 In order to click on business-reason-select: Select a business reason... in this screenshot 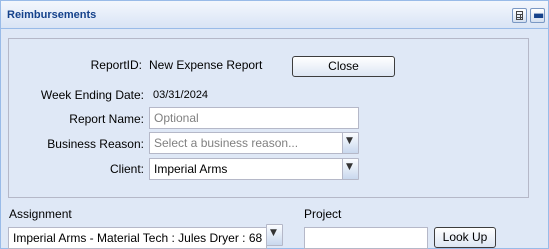, I will do `click(246, 143)`.